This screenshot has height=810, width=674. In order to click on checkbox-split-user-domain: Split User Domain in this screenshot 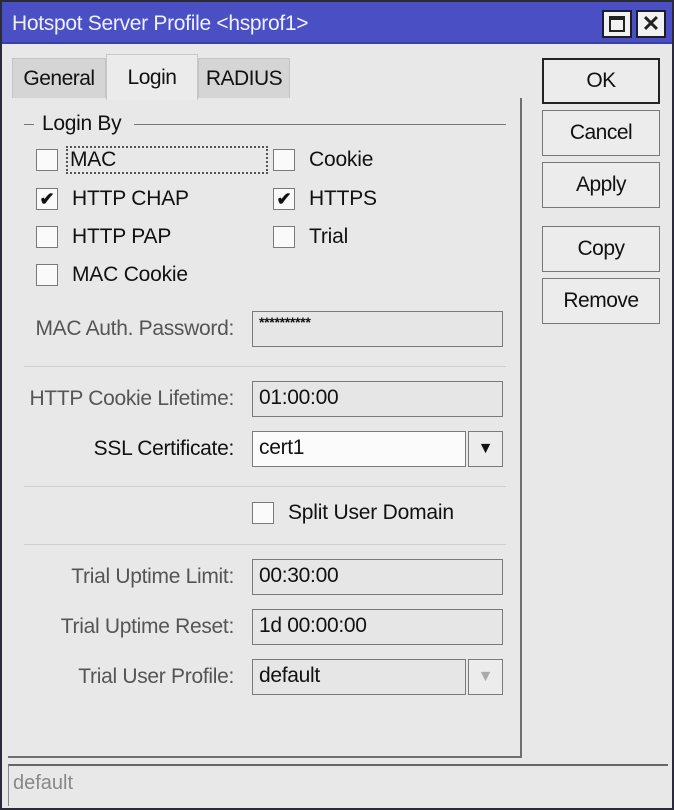, I will do `click(353, 513)`.